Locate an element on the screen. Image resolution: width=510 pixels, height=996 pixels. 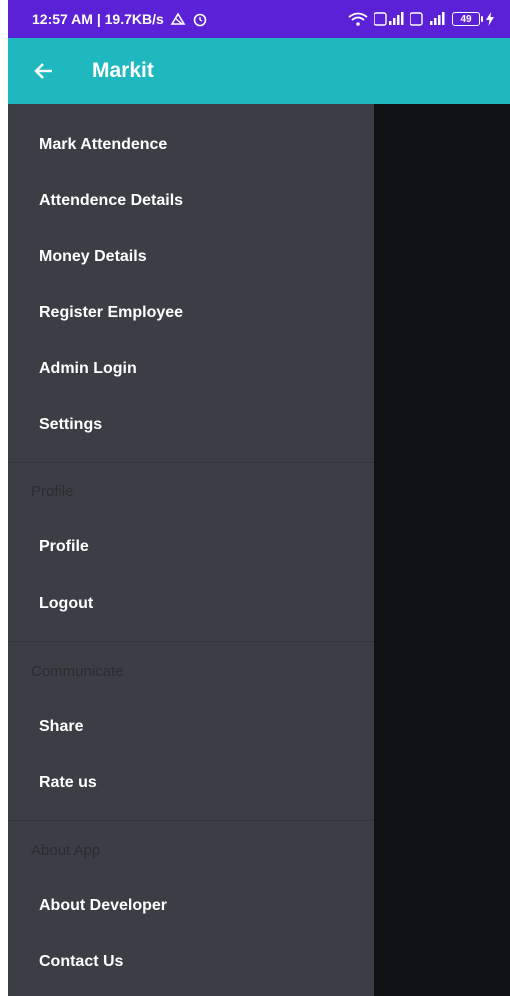
drawer-item-settings: Settings is located at coordinates (191, 425).